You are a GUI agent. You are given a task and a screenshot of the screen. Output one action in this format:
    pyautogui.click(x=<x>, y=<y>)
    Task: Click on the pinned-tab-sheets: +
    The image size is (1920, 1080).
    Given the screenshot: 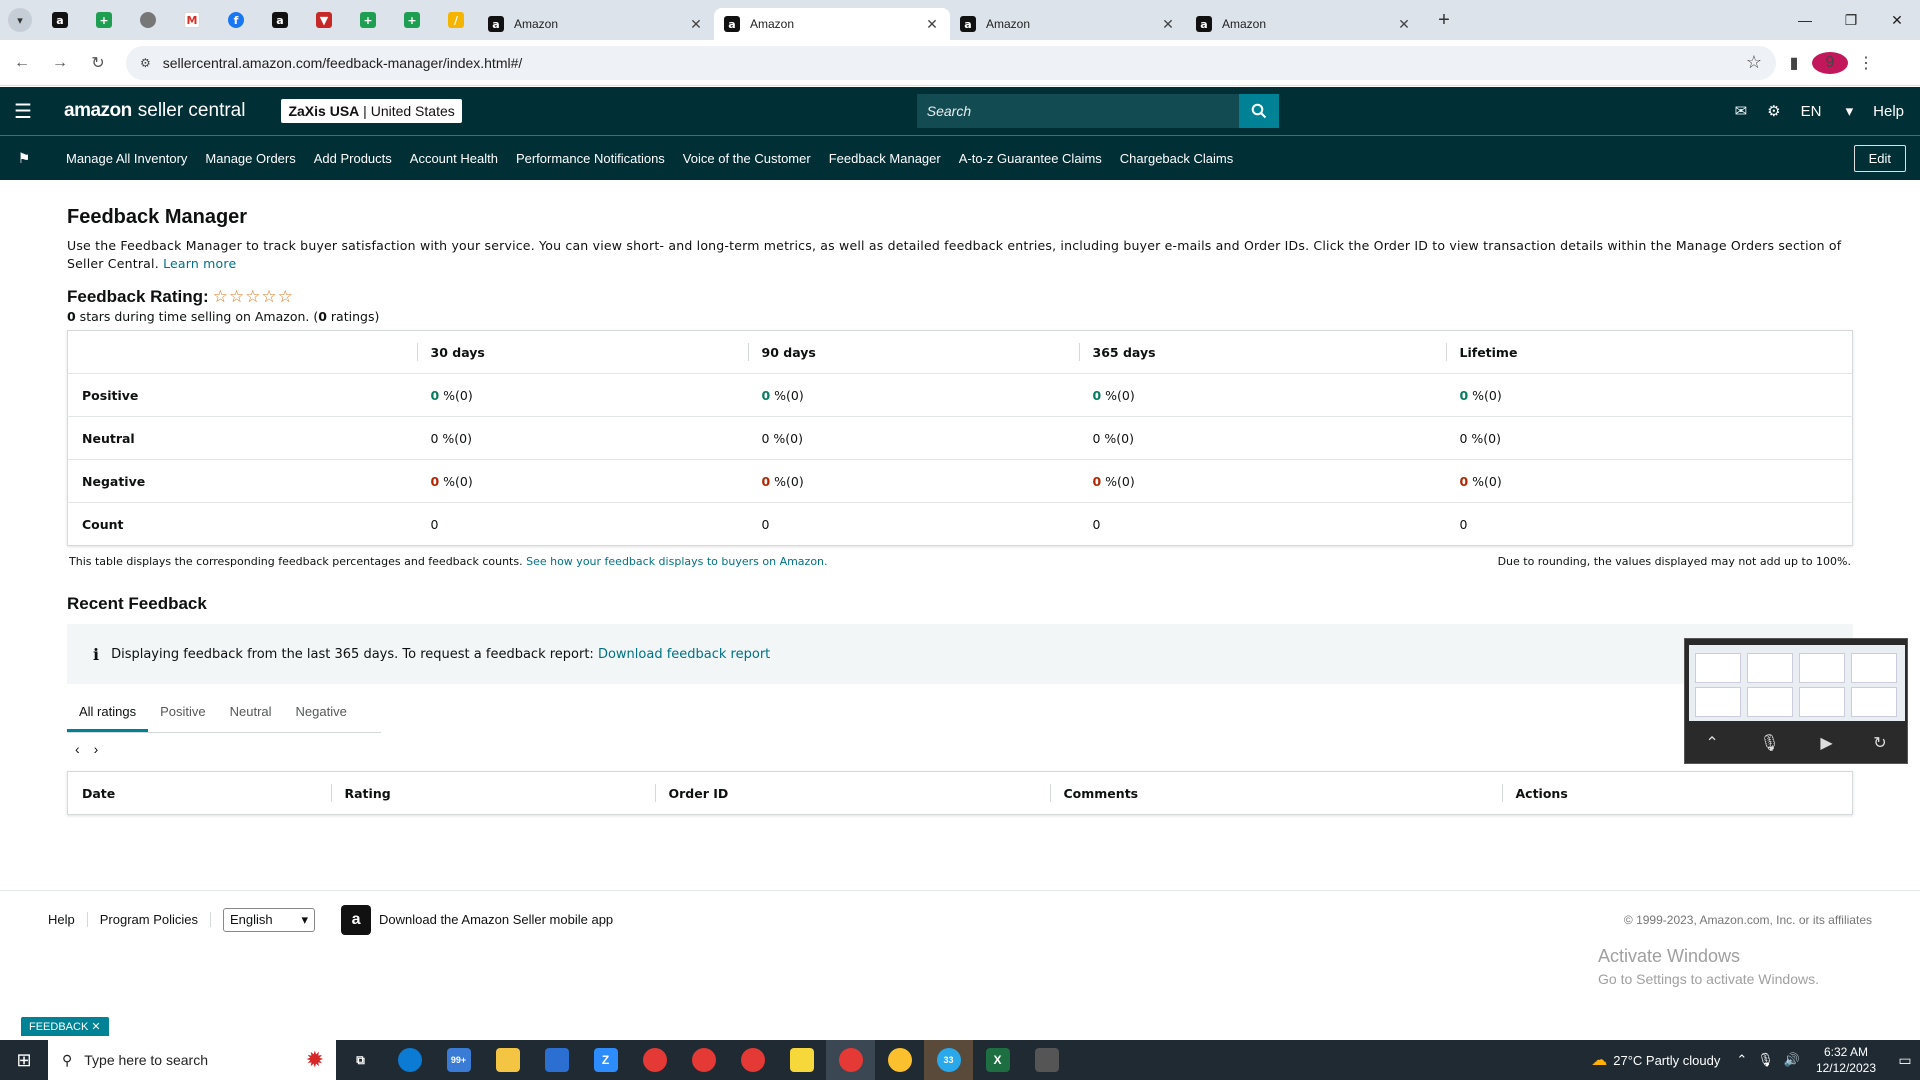 What is the action you would take?
    pyautogui.click(x=104, y=20)
    